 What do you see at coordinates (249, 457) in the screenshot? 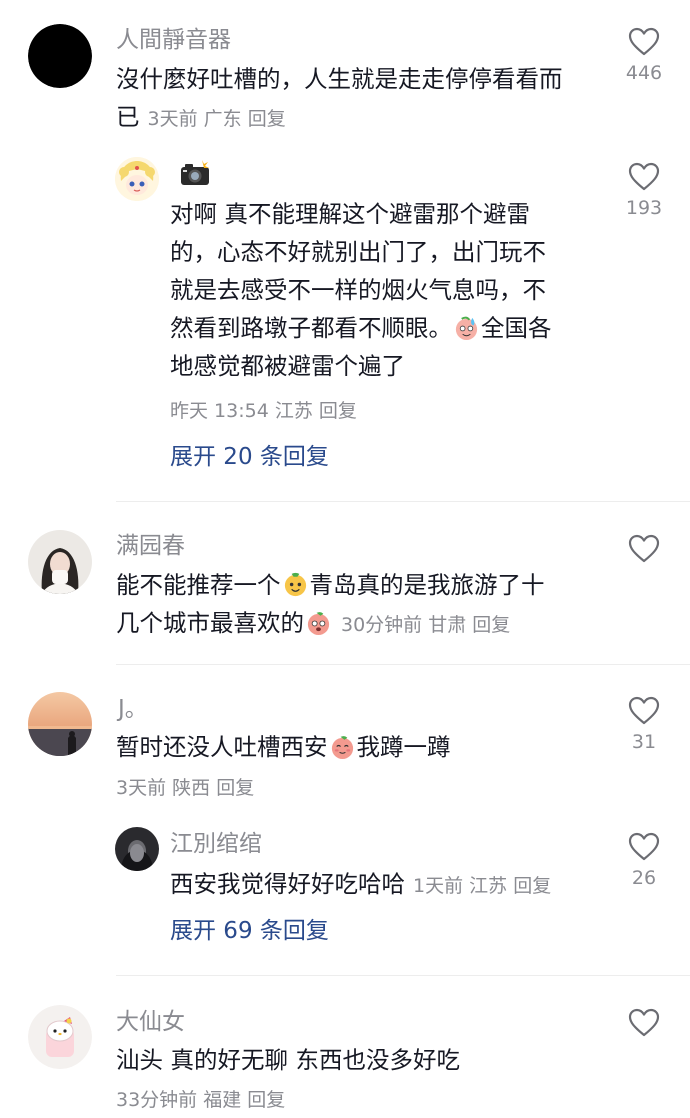
I see `expand-replies-button: 展开 20 条回复` at bounding box center [249, 457].